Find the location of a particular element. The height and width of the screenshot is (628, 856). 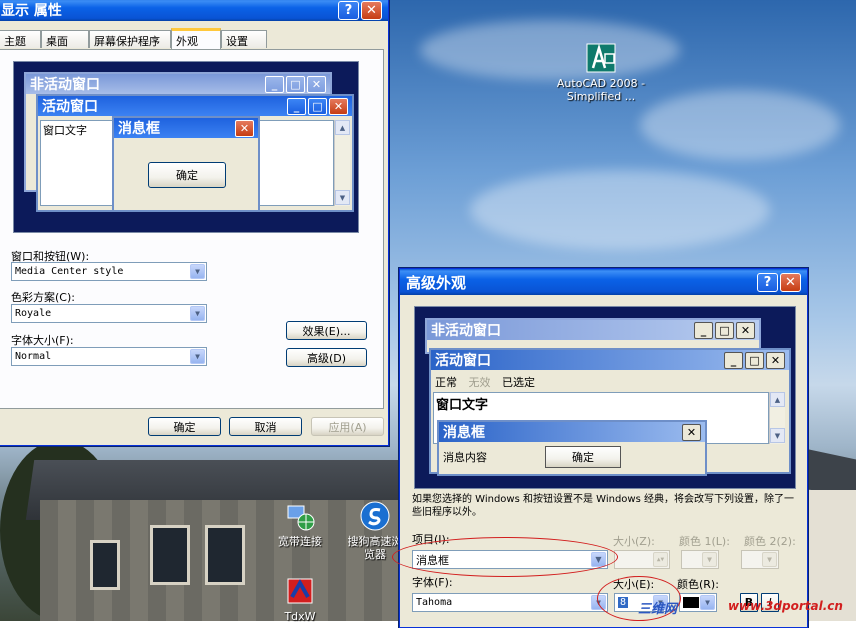

desktop-icon-tdxw: TdxW is located at coordinates (300, 599).